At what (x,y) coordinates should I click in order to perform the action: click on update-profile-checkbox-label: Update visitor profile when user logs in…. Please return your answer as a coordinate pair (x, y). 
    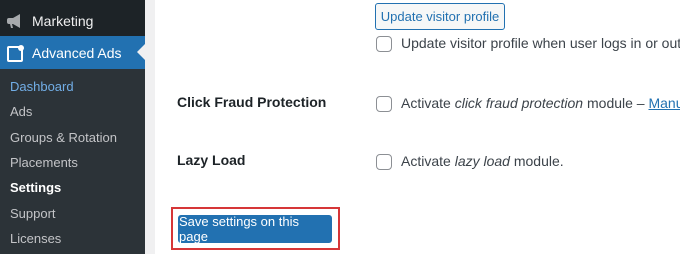
    Looking at the image, I should click on (540, 43).